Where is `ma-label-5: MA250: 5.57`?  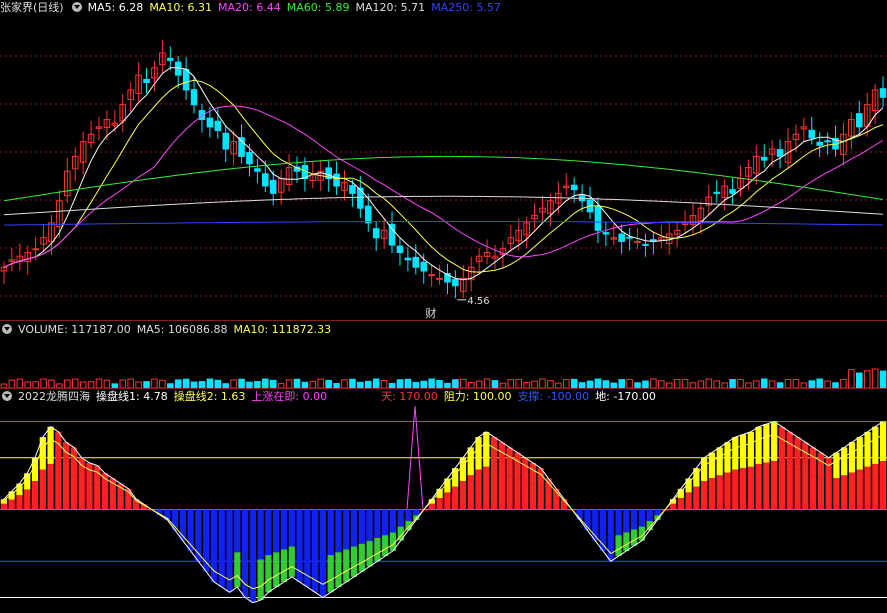 ma-label-5: MA250: 5.57 is located at coordinates (466, 7).